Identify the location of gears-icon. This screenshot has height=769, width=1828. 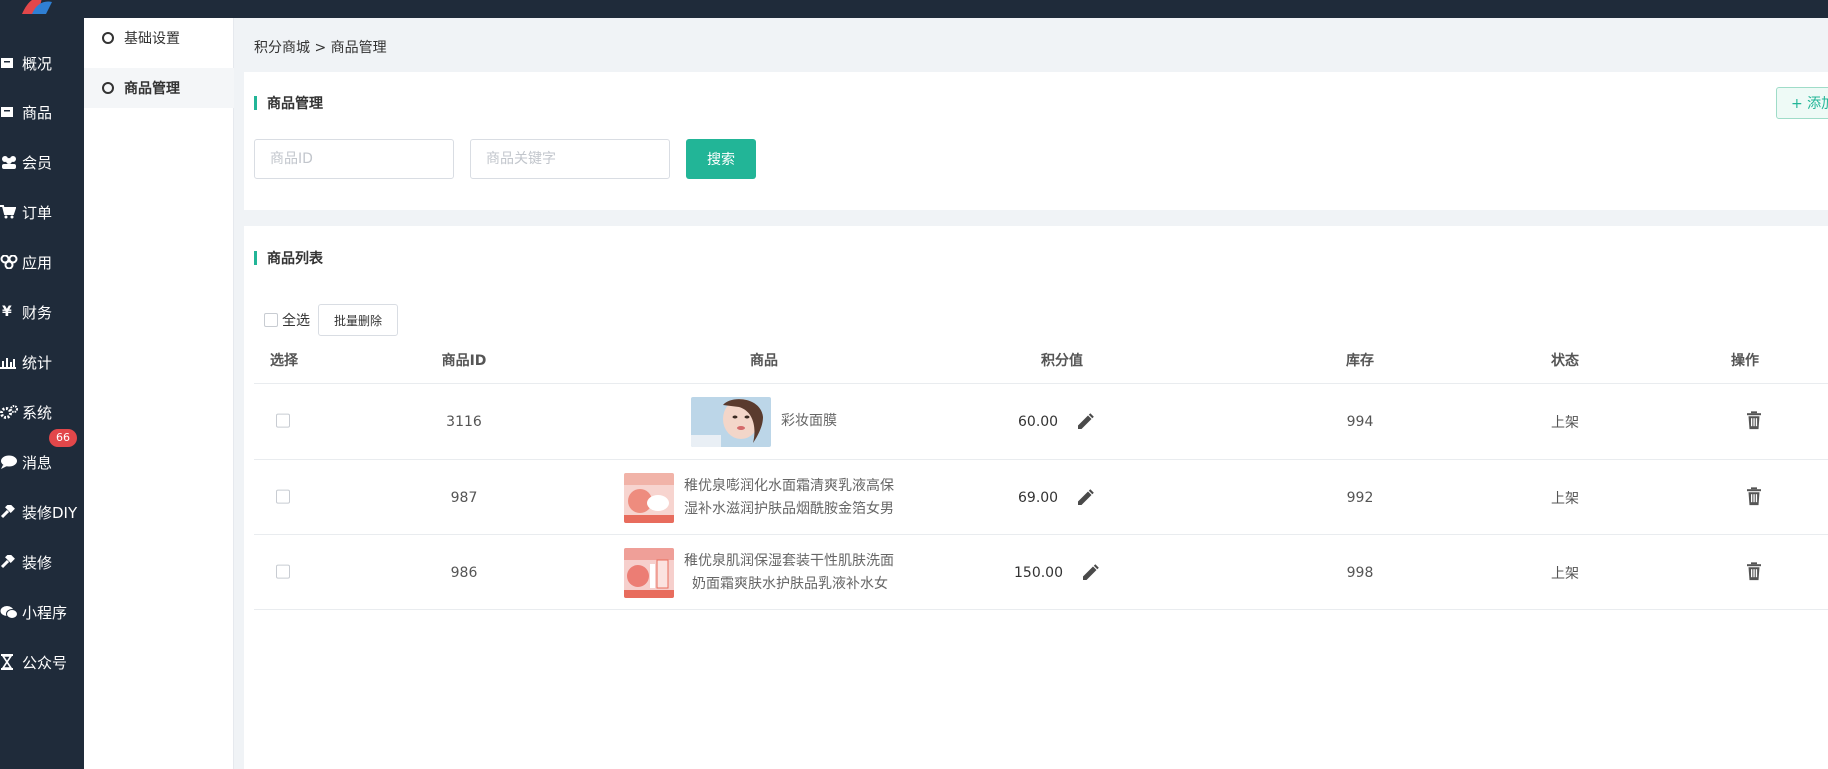
(10, 412).